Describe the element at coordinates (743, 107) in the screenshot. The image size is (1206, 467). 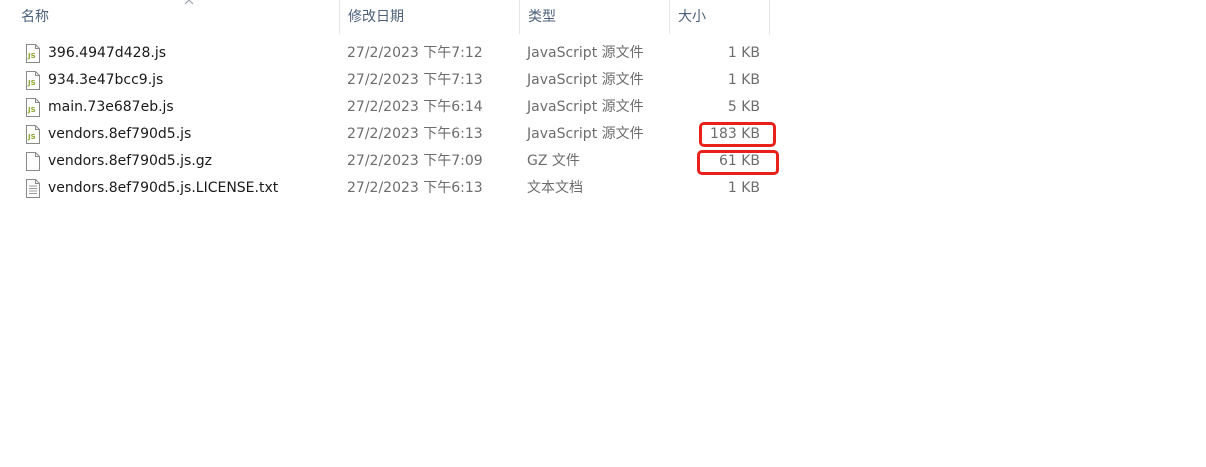
I see `file-size: 5 KB` at that location.